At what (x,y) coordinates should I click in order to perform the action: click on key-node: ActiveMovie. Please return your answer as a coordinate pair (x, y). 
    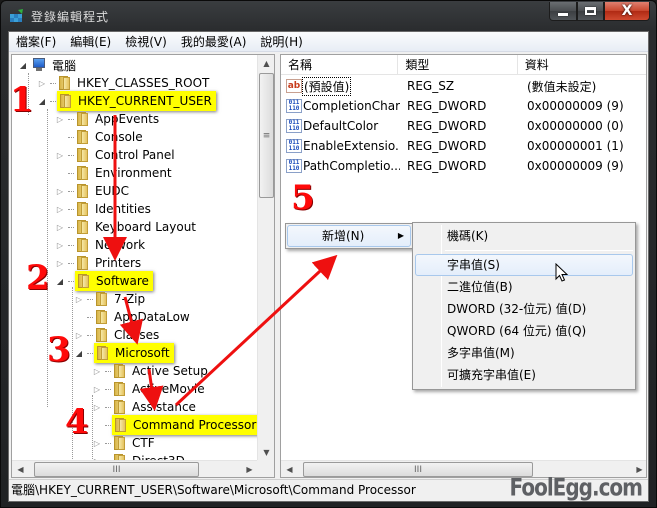
    Looking at the image, I should click on (158, 389).